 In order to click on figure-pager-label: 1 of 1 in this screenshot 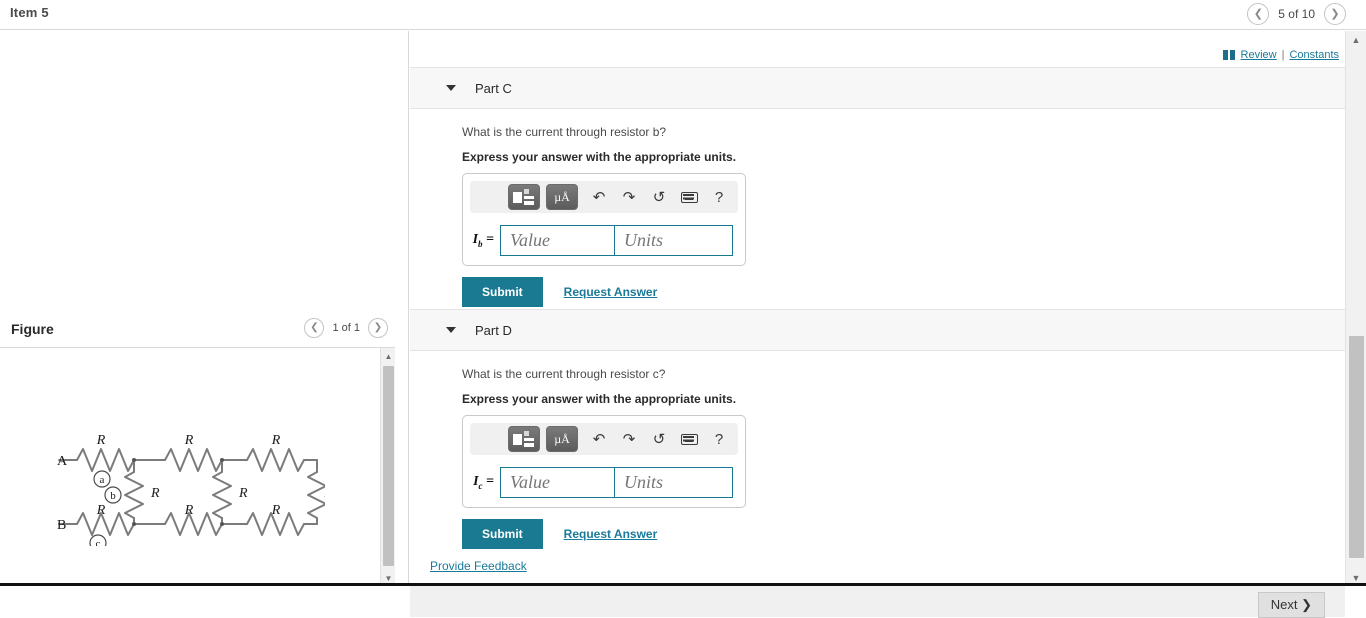, I will do `click(346, 328)`.